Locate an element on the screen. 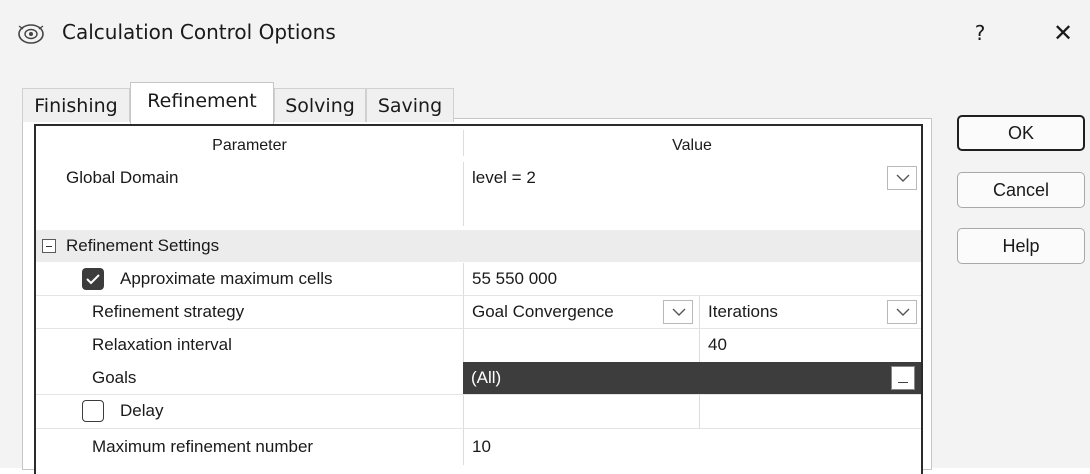 Image resolution: width=1090 pixels, height=474 pixels. help-question-icon: ? is located at coordinates (980, 33).